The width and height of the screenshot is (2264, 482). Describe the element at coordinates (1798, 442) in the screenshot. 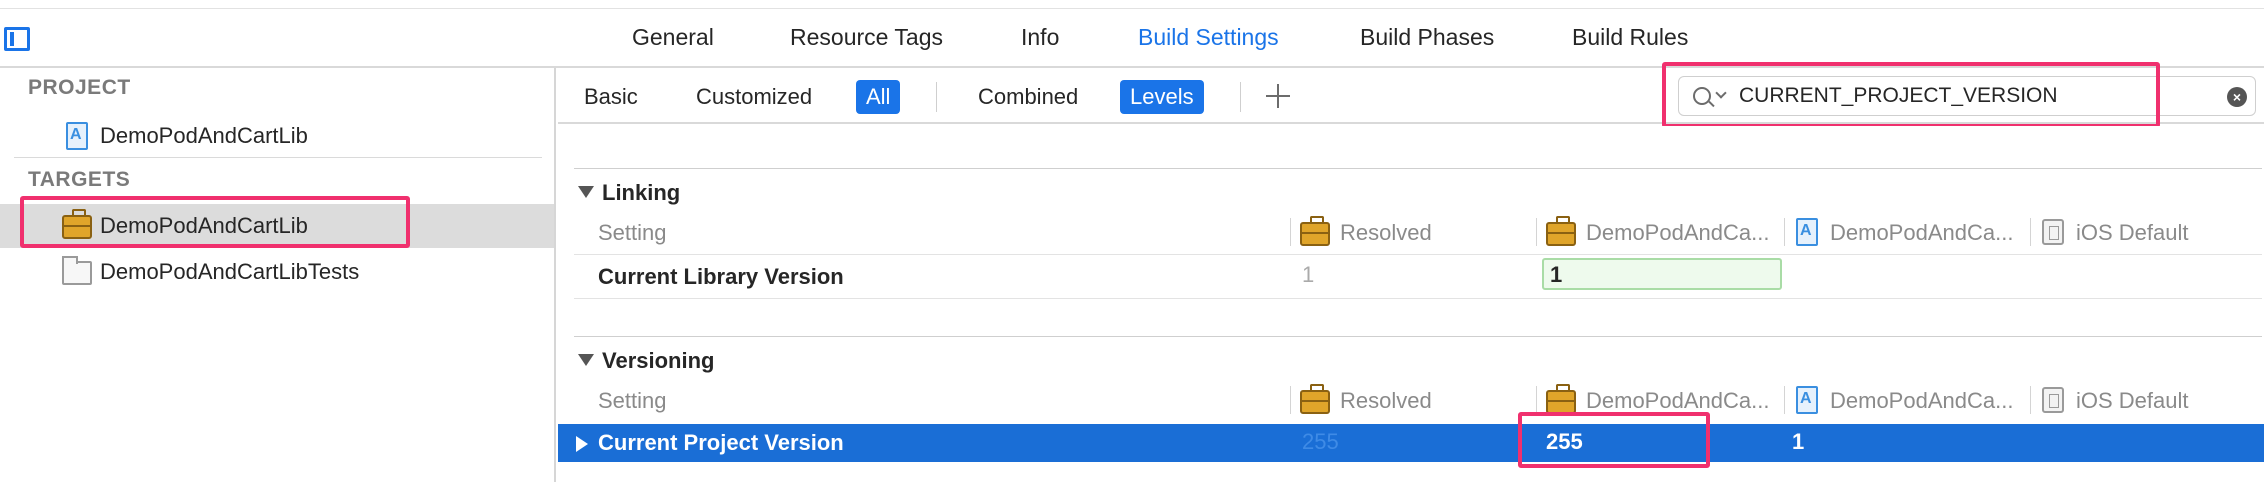

I see `project-value: 1` at that location.